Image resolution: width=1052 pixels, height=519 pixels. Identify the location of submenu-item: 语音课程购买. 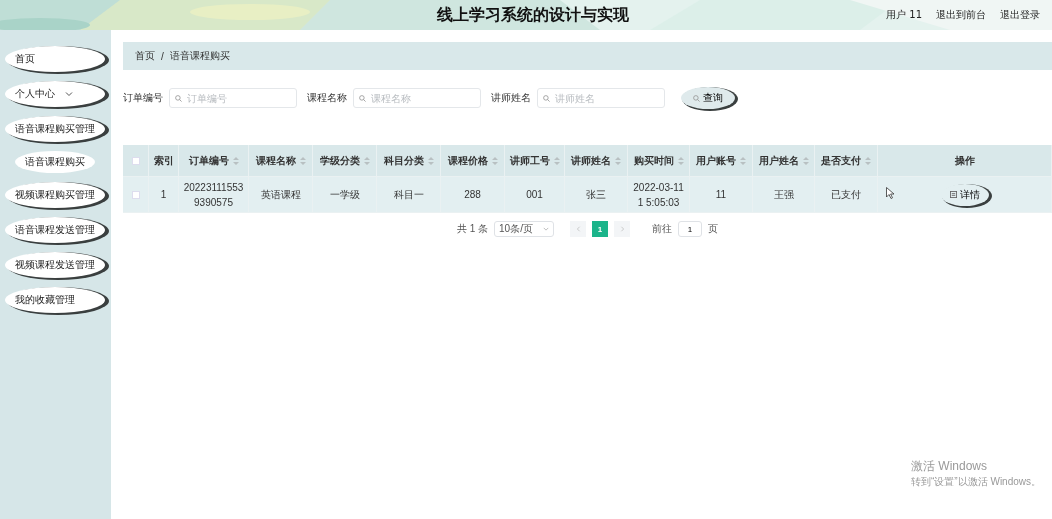
(55, 162).